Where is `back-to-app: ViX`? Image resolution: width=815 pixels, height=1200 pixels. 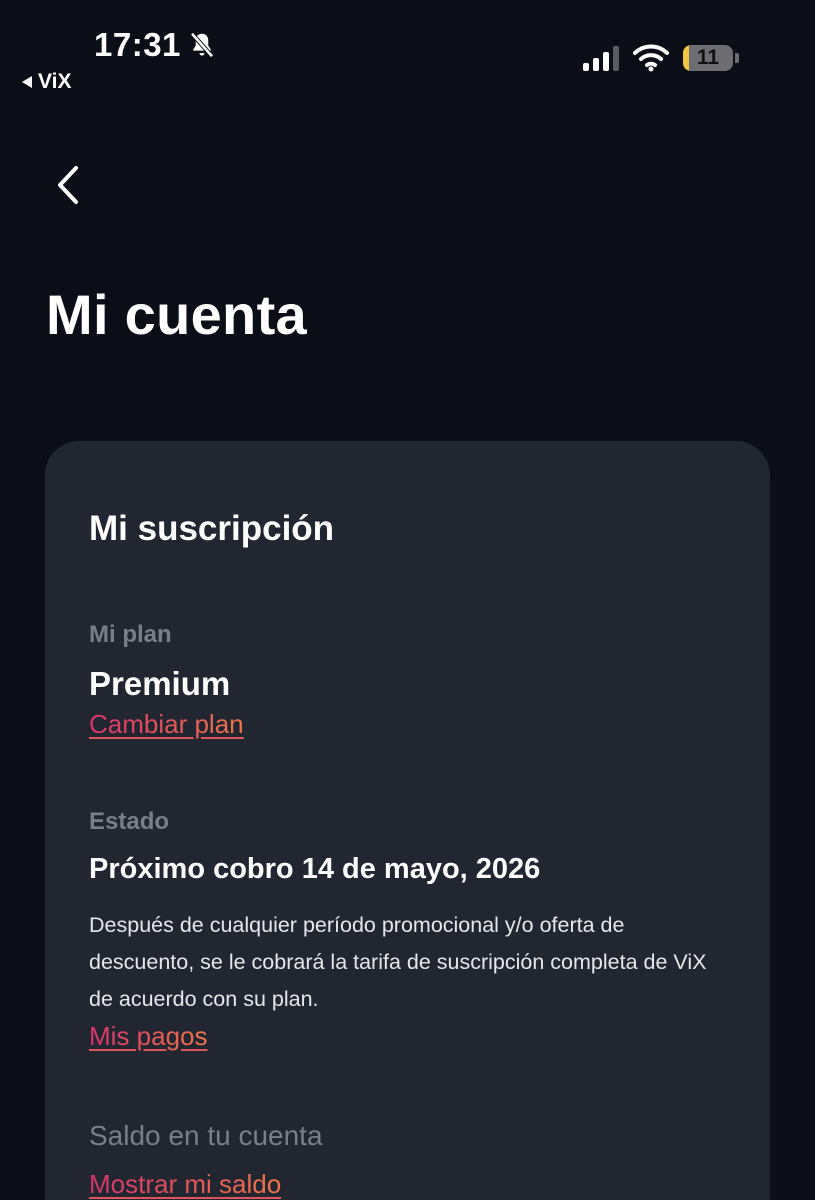
back-to-app: ViX is located at coordinates (46, 82).